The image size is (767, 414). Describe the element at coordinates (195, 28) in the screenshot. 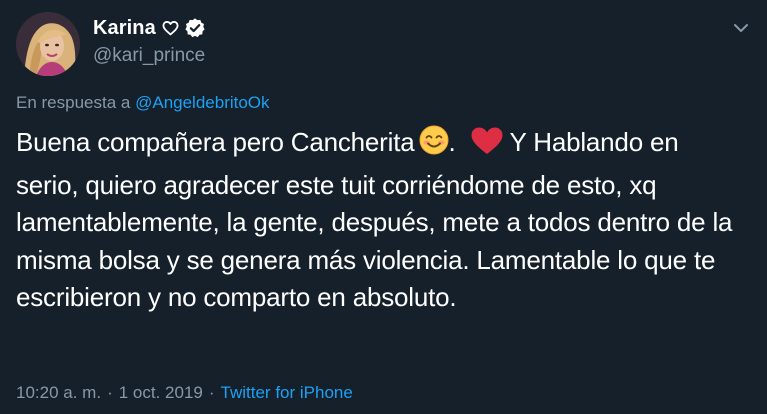

I see `verified-badge-icon` at that location.